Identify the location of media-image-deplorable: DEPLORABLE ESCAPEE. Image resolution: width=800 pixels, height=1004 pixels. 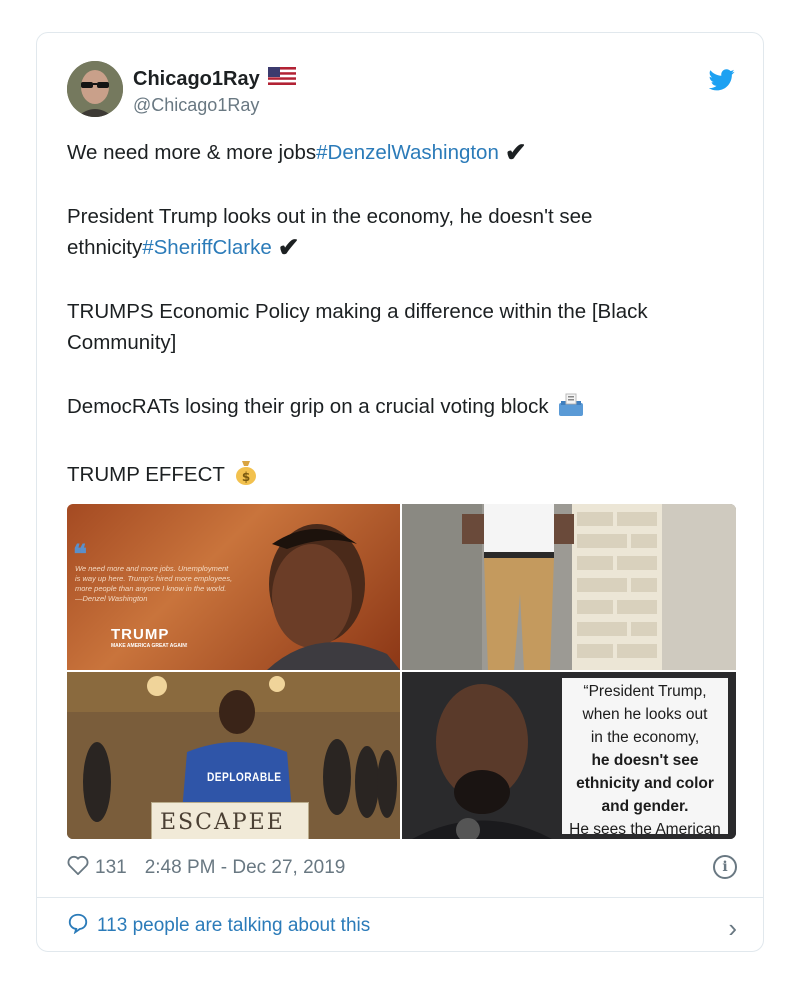
(233, 755).